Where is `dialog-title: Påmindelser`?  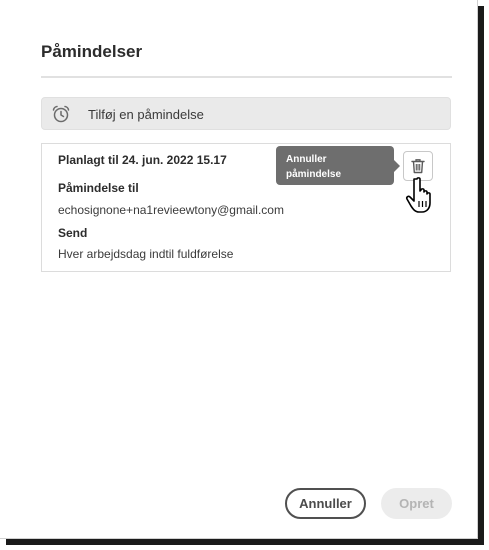 dialog-title: Påmindelser is located at coordinates (92, 51).